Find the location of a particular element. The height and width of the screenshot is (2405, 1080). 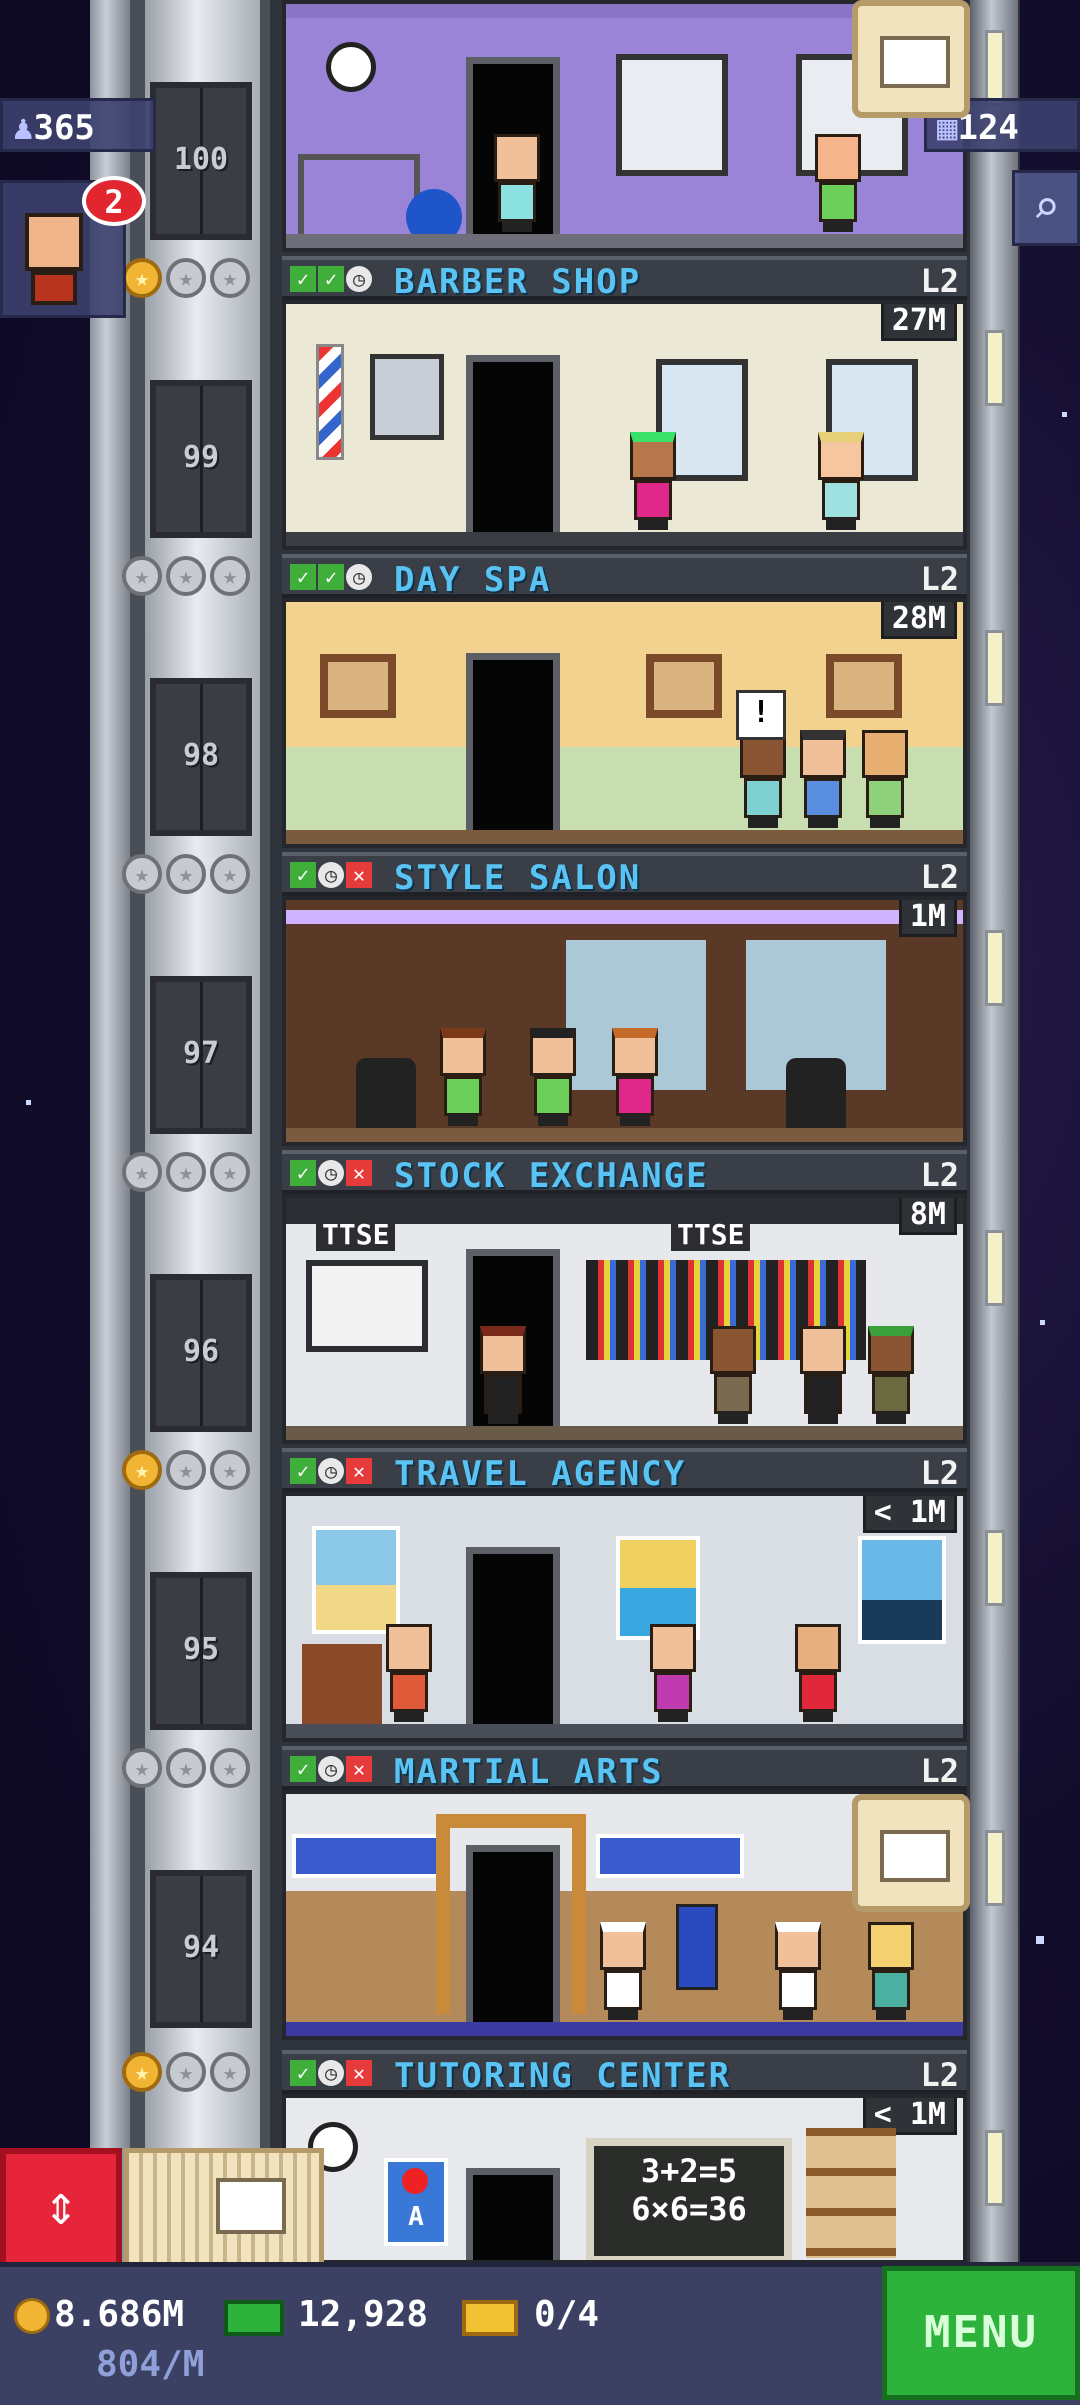

ttse-sign: TTSE is located at coordinates (711, 1234).